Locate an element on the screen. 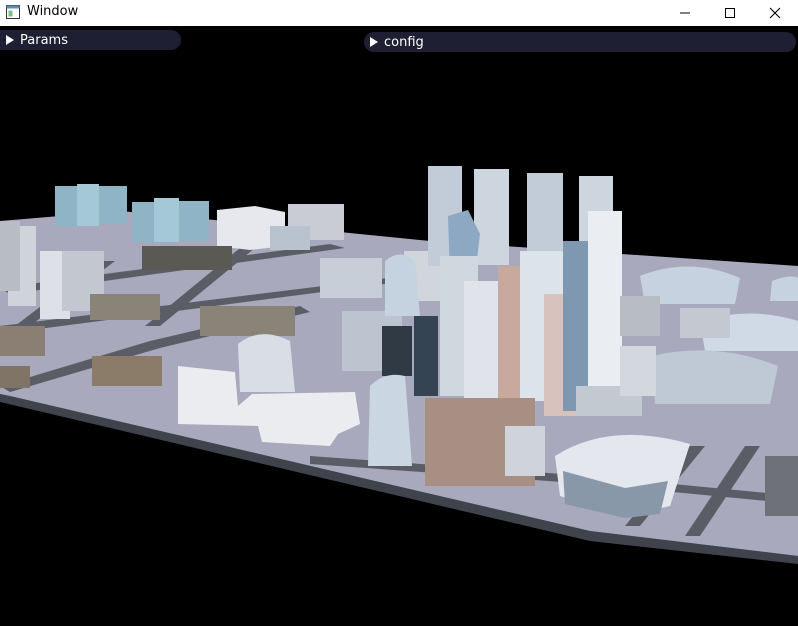 The width and height of the screenshot is (798, 626). maximize-button is located at coordinates (730, 13).